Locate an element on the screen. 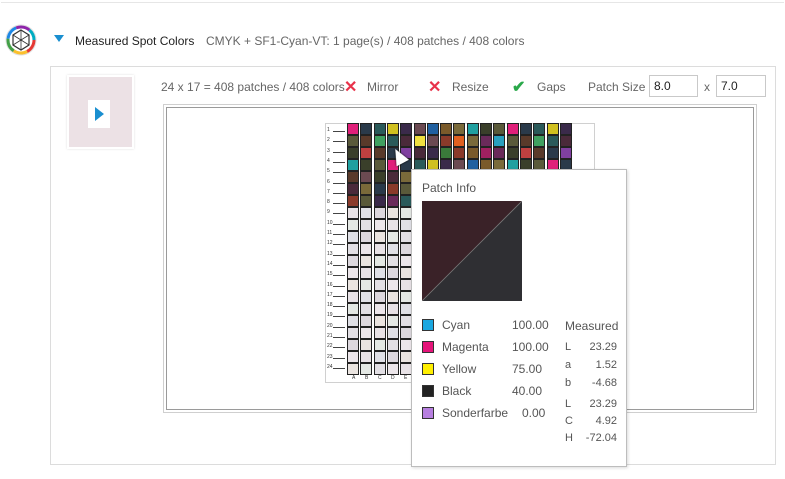  resize-x-icon: ✕ is located at coordinates (434, 87).